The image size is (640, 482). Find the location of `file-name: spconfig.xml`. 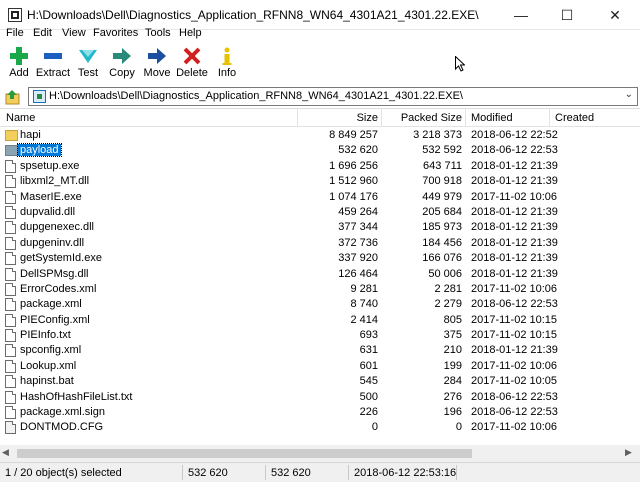

file-name: spconfig.xml is located at coordinates (51, 350).